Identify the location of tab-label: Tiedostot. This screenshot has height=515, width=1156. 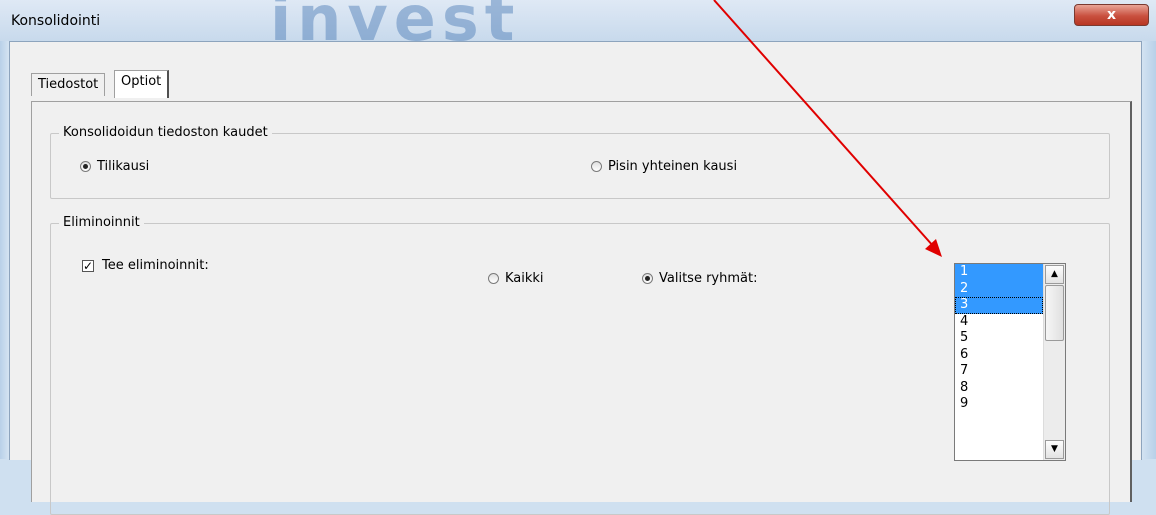
(68, 84).